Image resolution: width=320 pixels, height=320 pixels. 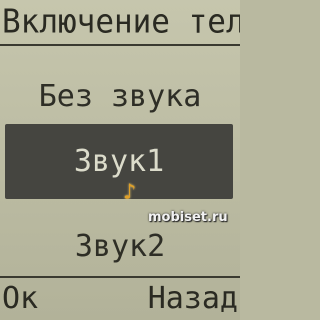 I want to click on music-note-icon: ♪, so click(x=130, y=192).